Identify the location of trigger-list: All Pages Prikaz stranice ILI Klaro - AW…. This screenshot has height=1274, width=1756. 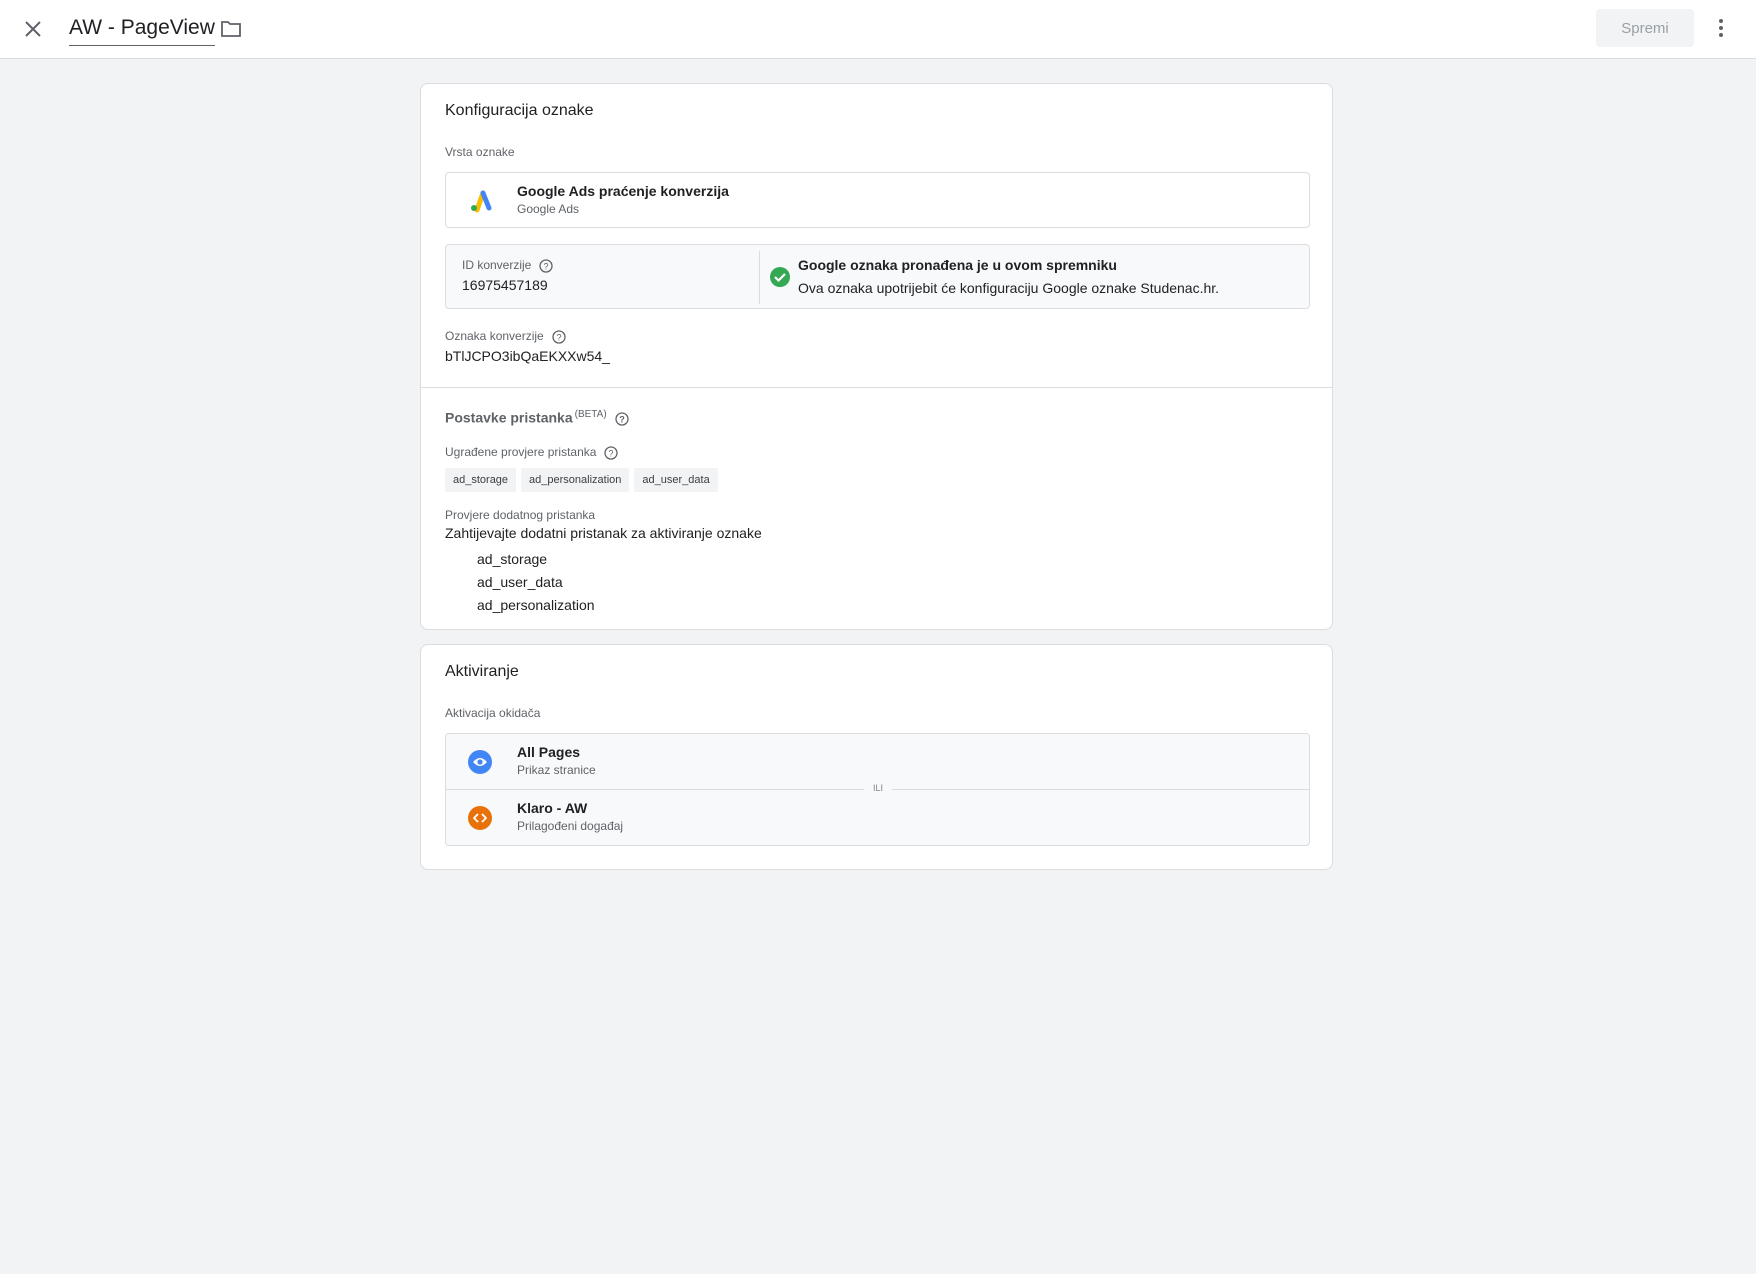
(877, 789).